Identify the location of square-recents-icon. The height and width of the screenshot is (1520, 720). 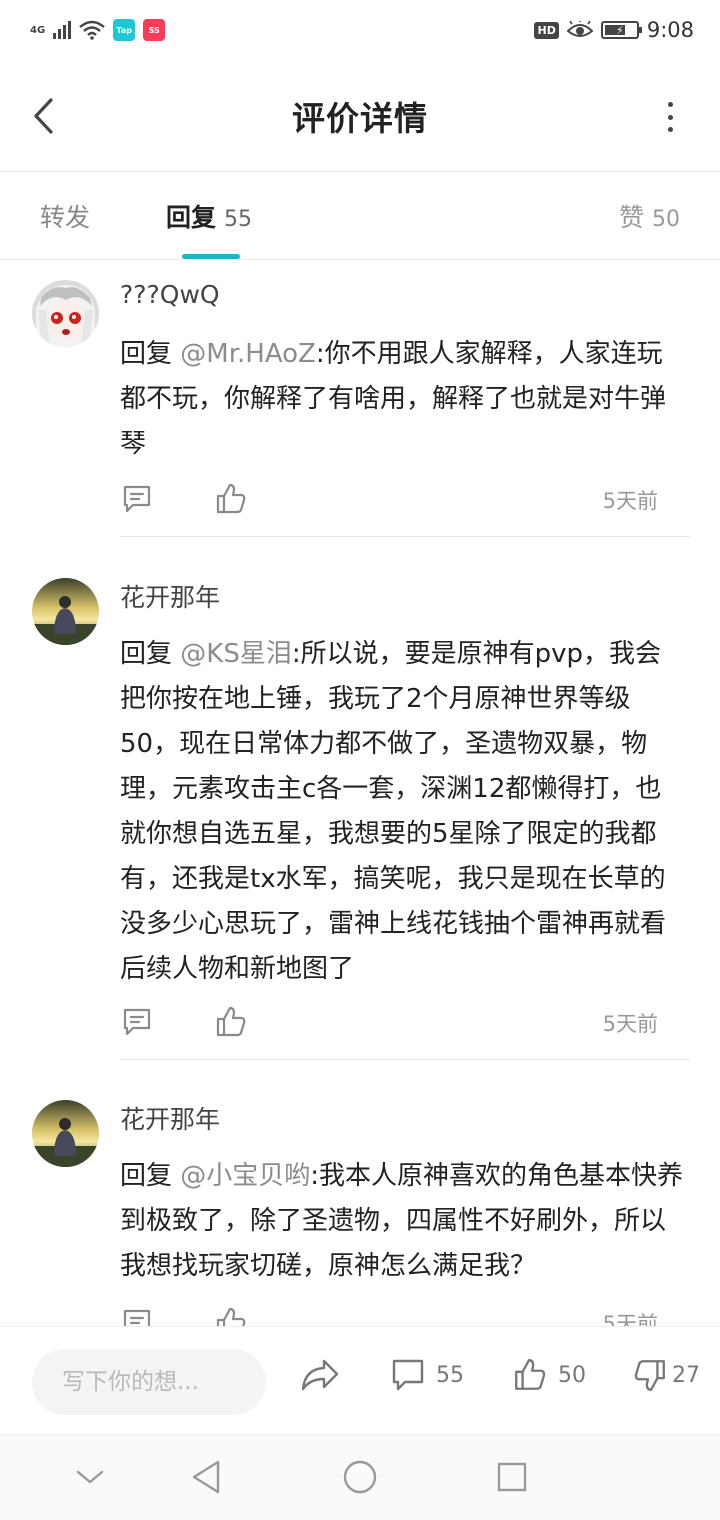
(512, 1477).